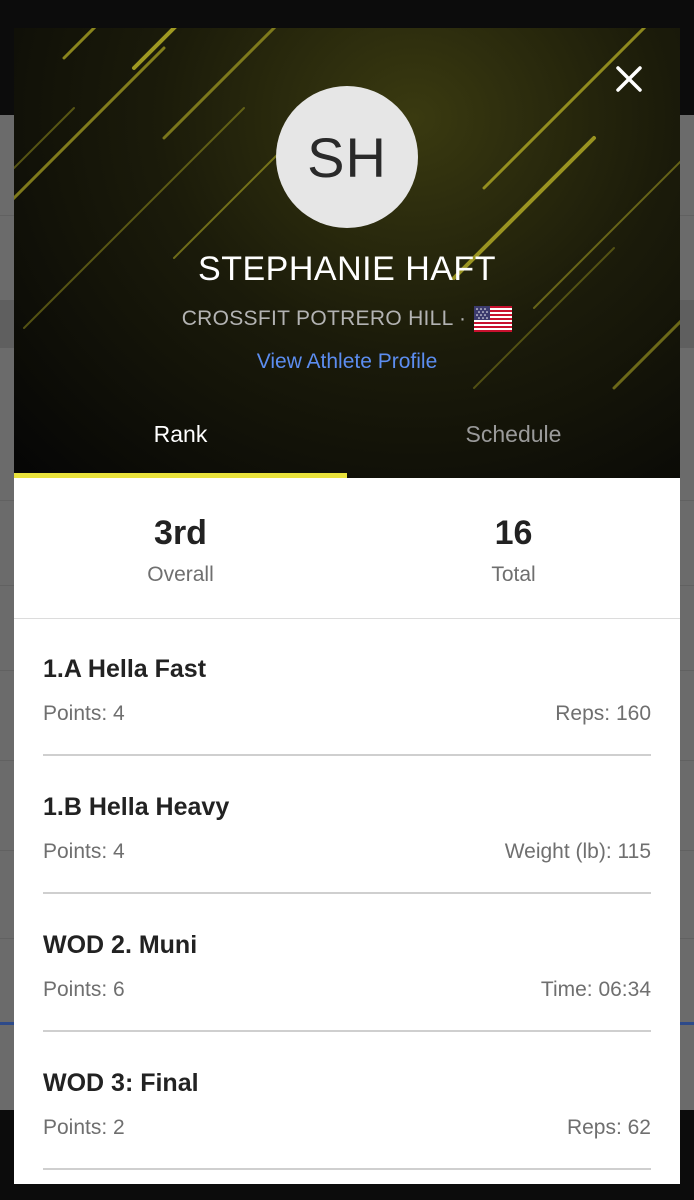 The height and width of the screenshot is (1200, 694). Describe the element at coordinates (180, 533) in the screenshot. I see `overall-rank-value: 3rd` at that location.